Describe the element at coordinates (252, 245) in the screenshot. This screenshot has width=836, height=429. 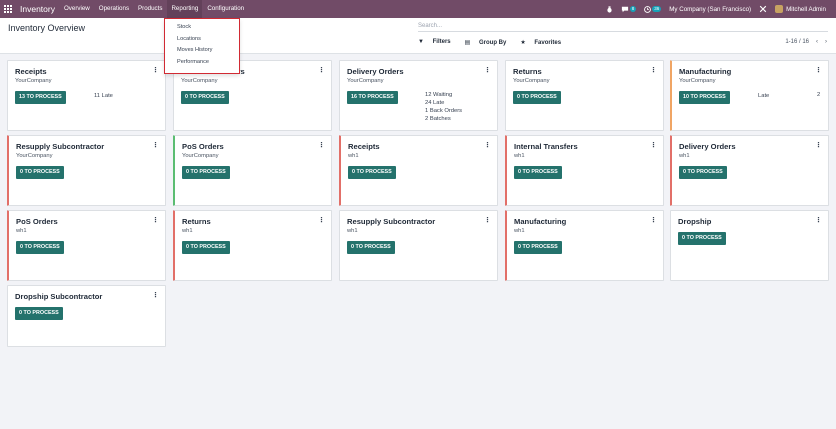
I see `operation-card: Returns wh1 ⋮ 0 TO PROCESS` at that location.